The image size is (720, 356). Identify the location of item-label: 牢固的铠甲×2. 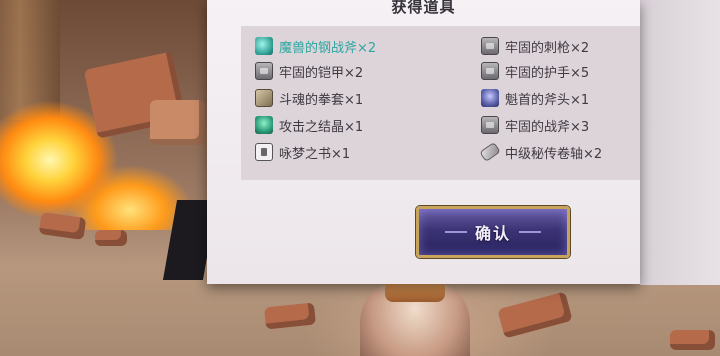
(321, 73).